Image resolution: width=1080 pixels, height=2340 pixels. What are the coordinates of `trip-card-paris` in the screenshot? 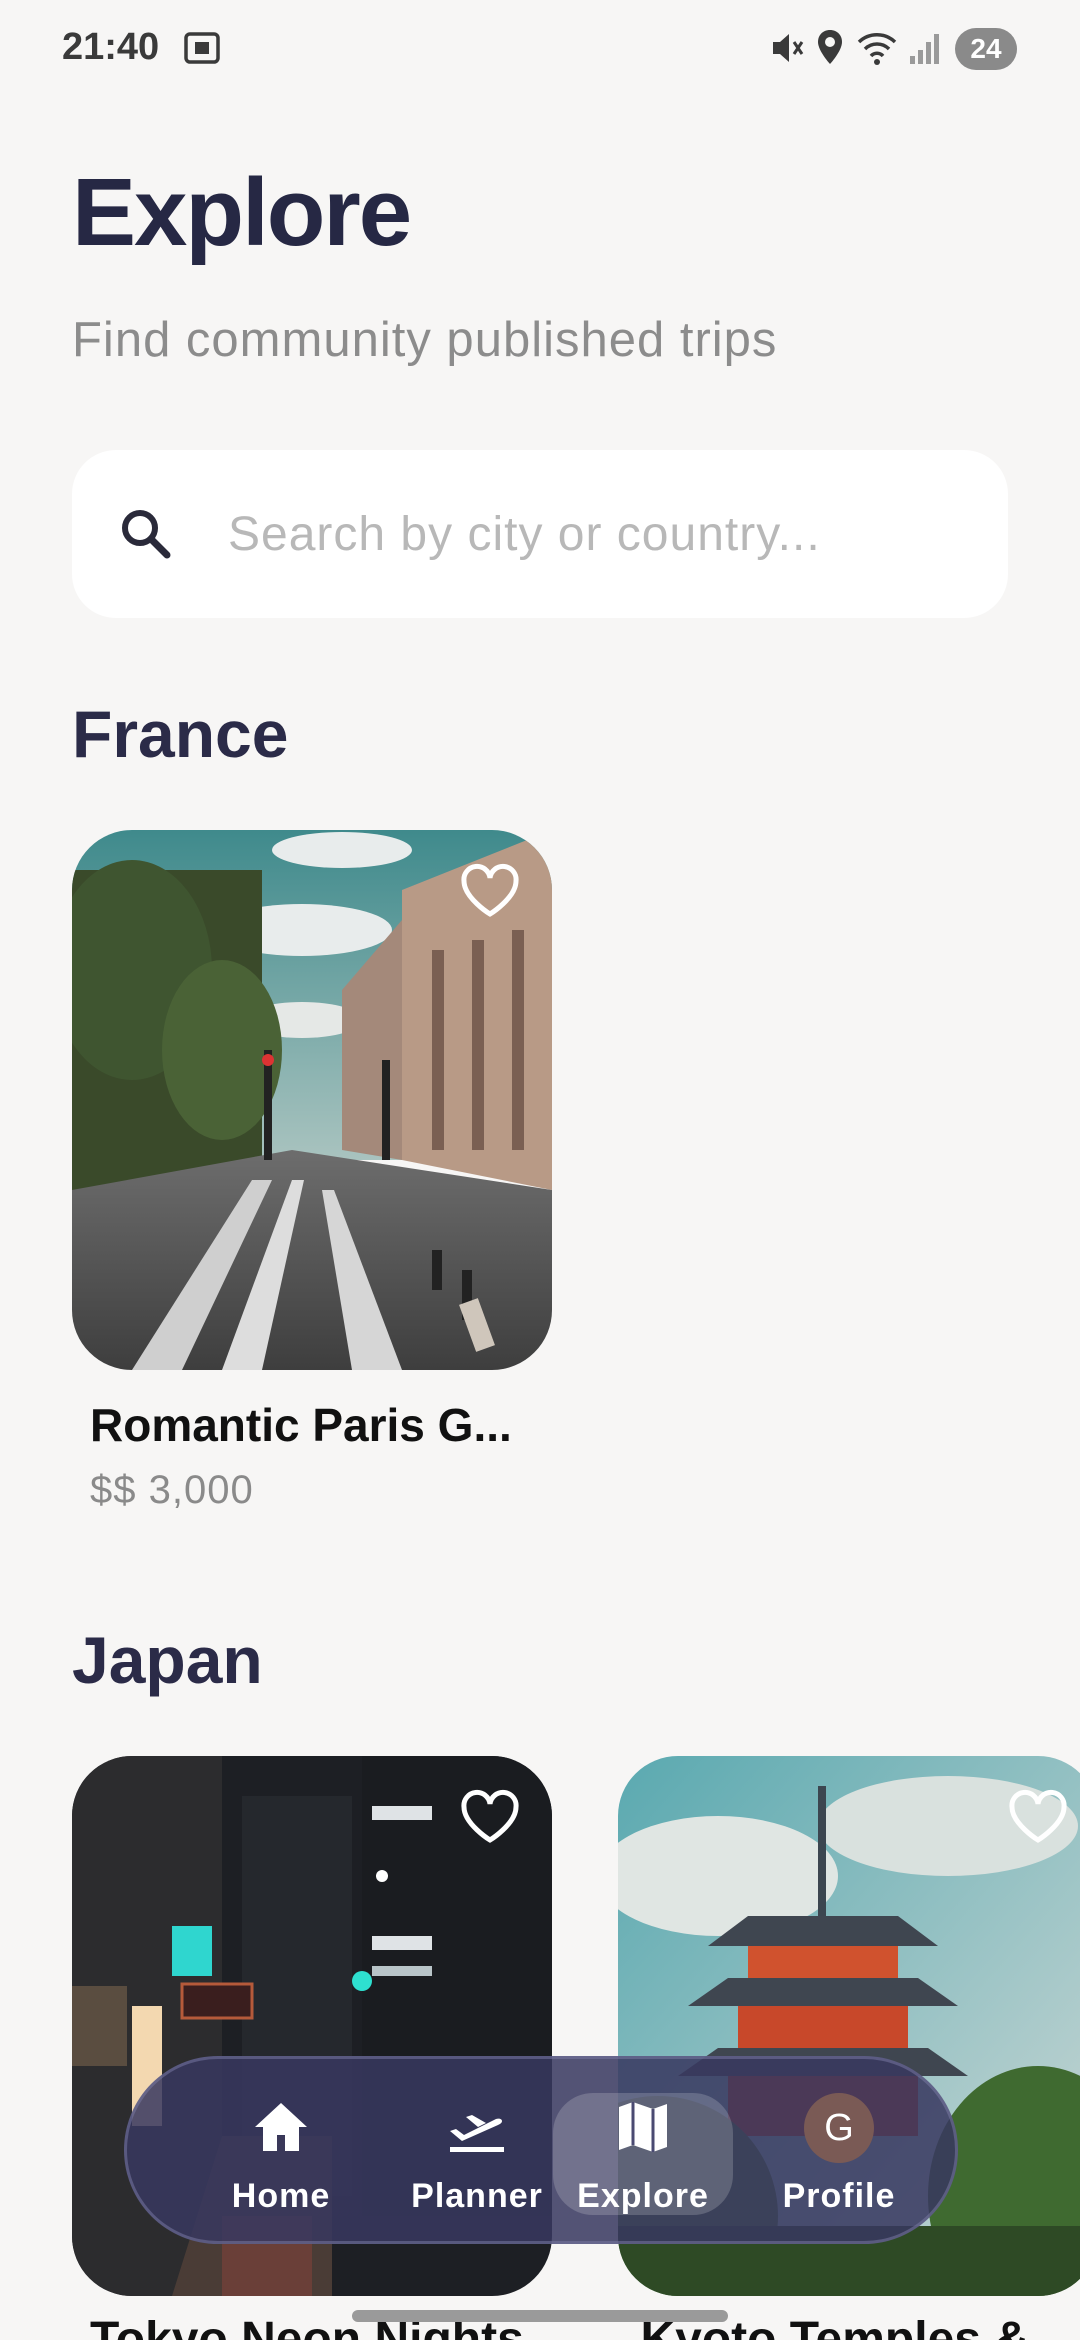 It's located at (312, 1100).